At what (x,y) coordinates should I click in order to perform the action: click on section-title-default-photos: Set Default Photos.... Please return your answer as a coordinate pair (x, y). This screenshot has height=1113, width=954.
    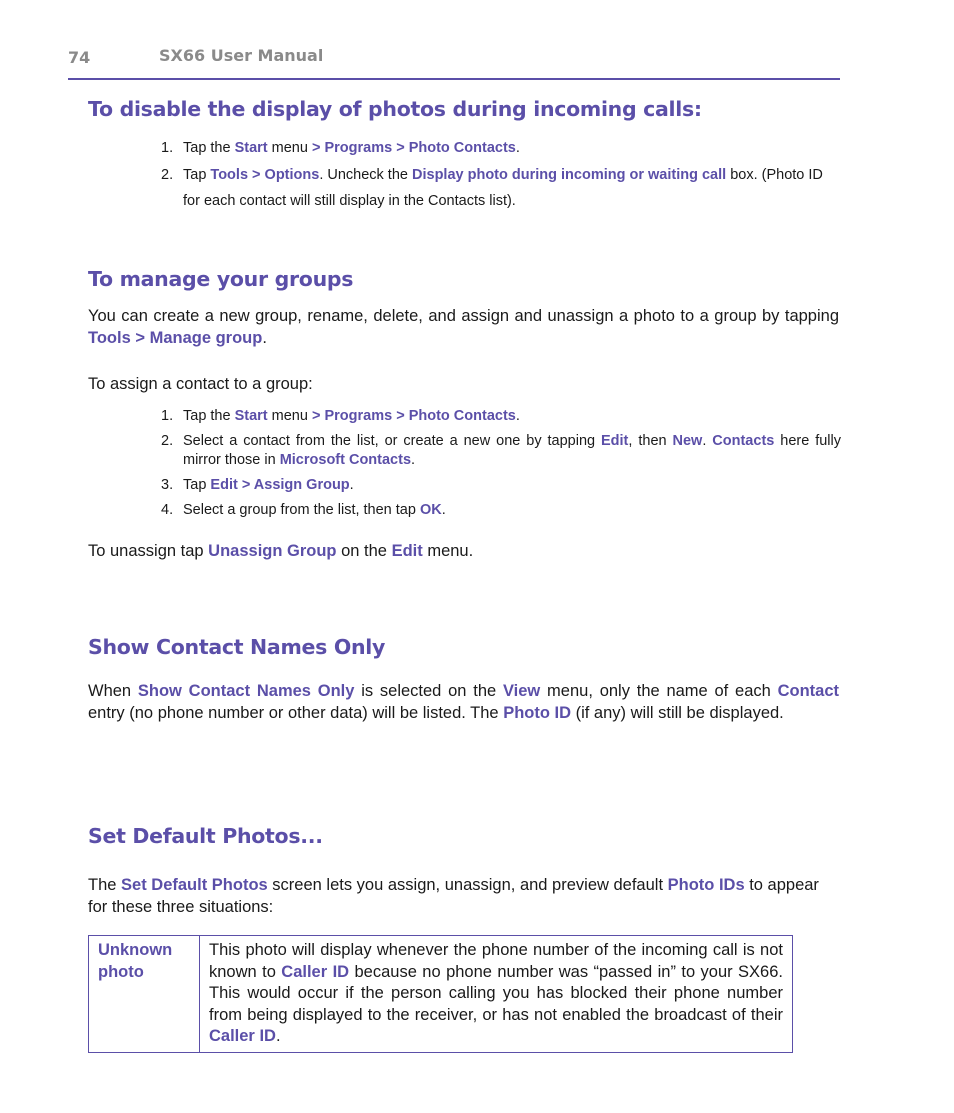
    Looking at the image, I should click on (205, 836).